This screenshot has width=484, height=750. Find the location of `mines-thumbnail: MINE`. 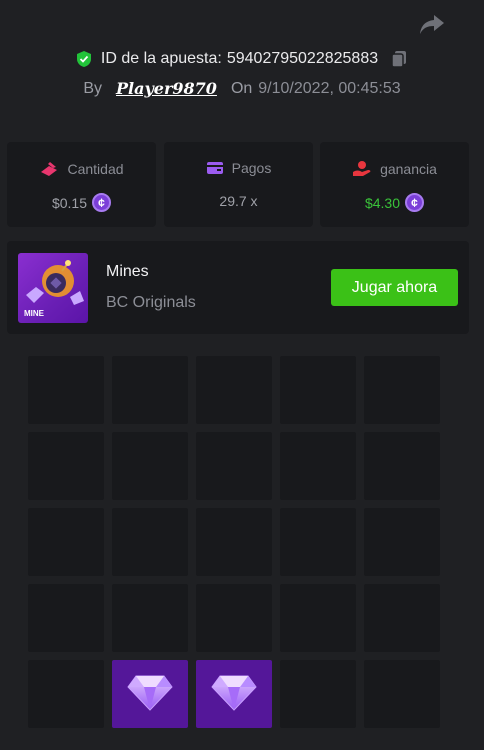

mines-thumbnail: MINE is located at coordinates (53, 288).